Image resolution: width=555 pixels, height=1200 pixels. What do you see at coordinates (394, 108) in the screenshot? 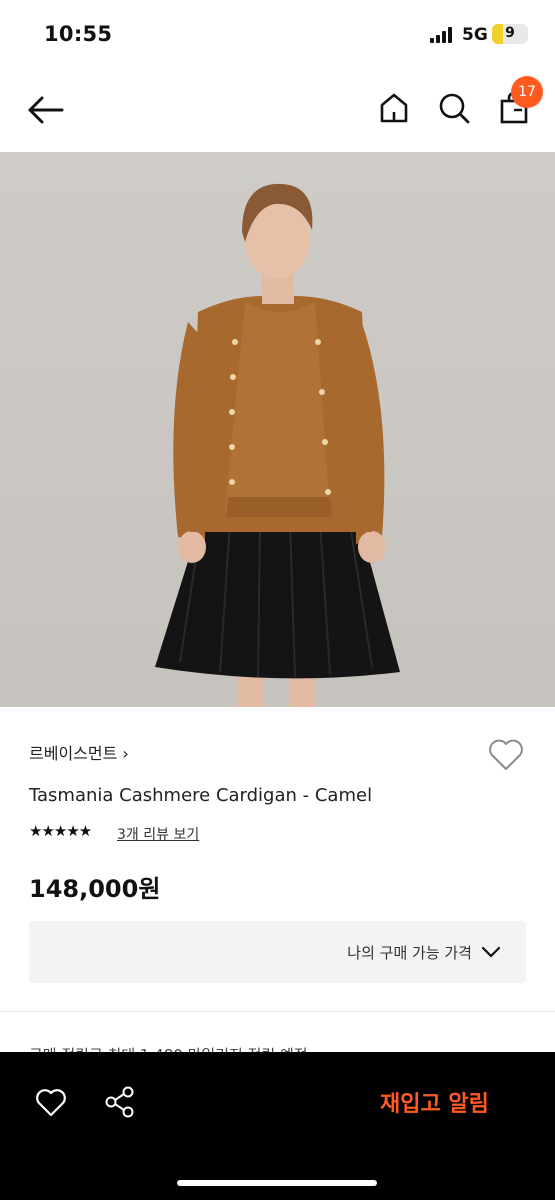
I see `home-icon` at bounding box center [394, 108].